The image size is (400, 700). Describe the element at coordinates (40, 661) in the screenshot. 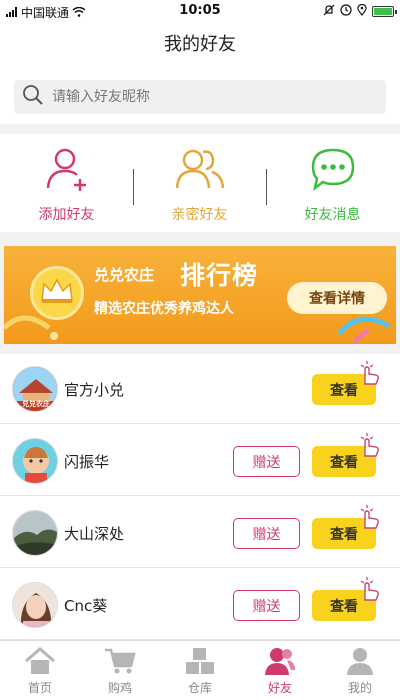

I see `home-icon` at that location.